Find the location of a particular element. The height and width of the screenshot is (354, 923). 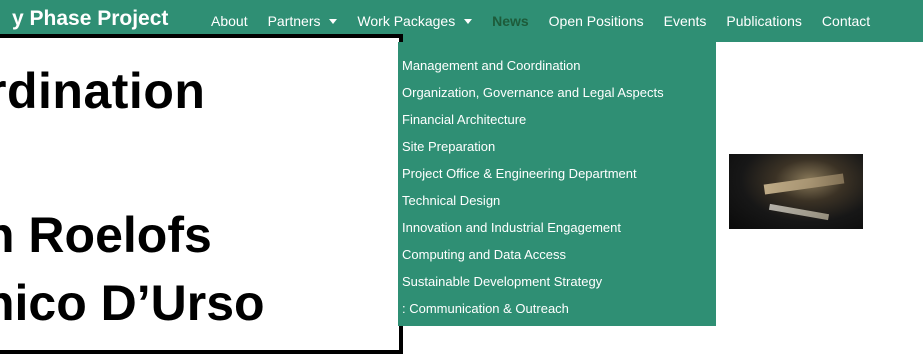

nav-open-positions: Open Positions is located at coordinates (596, 21).